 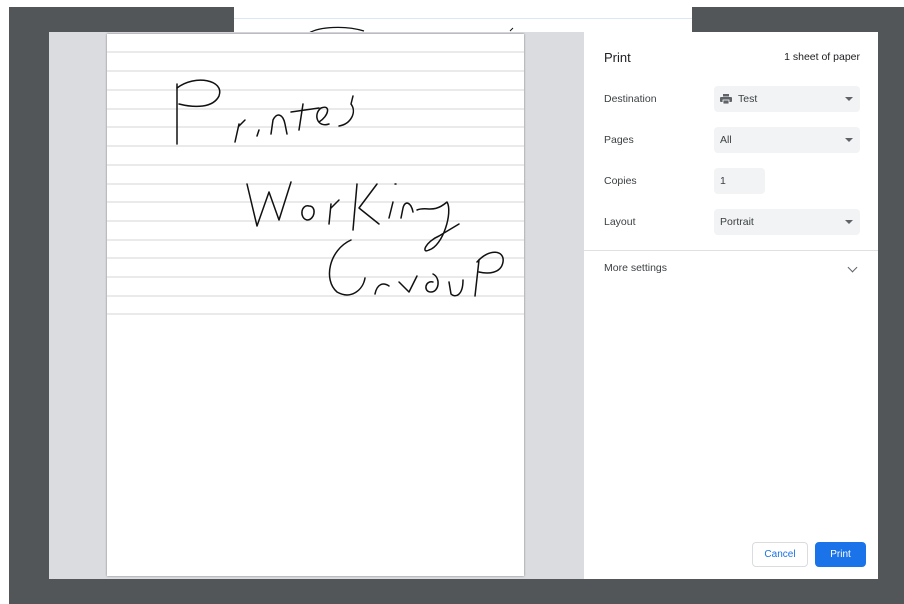 I want to click on underlying-page, so click(x=463, y=20).